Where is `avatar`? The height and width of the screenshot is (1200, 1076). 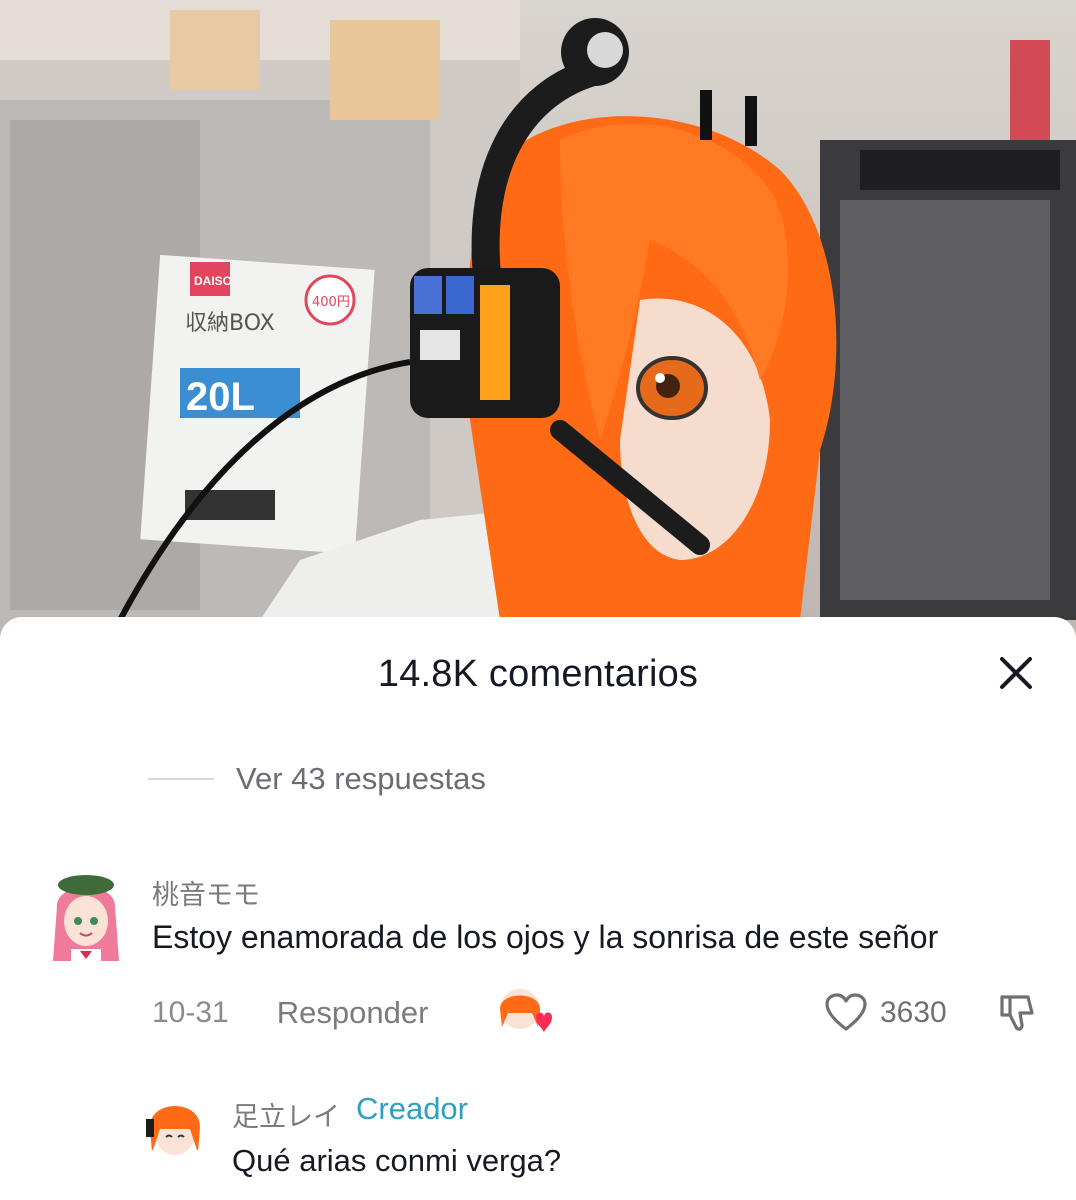
avatar is located at coordinates (86, 921).